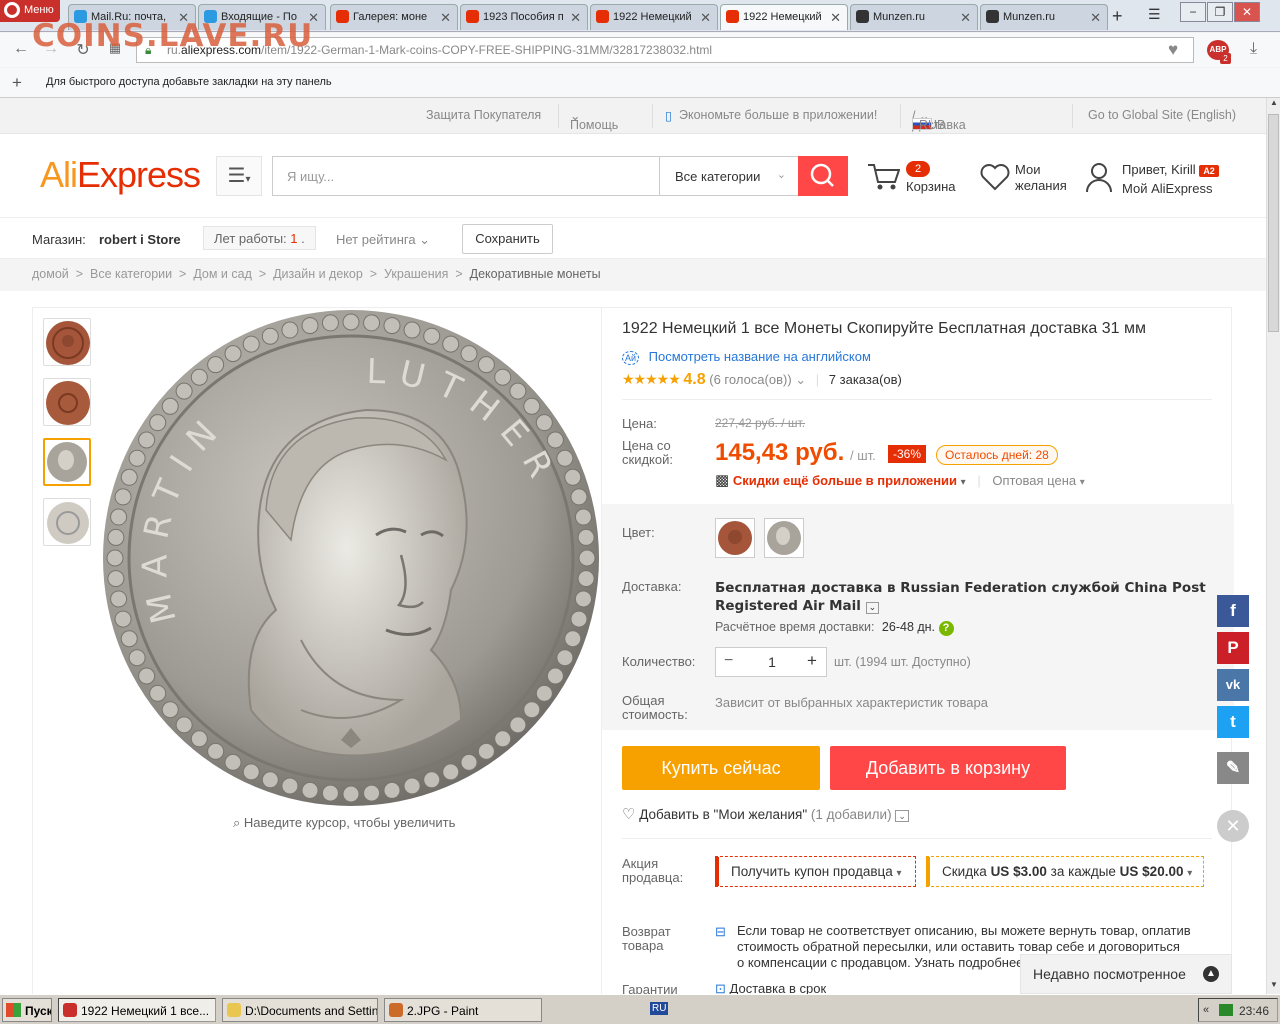 This screenshot has height=1024, width=1280. Describe the element at coordinates (1206, 1010) in the screenshot. I see `tray-expand-icon: «` at that location.